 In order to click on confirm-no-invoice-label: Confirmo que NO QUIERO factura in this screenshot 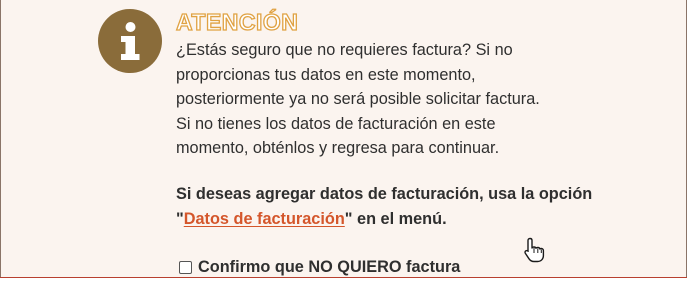, I will do `click(329, 267)`.